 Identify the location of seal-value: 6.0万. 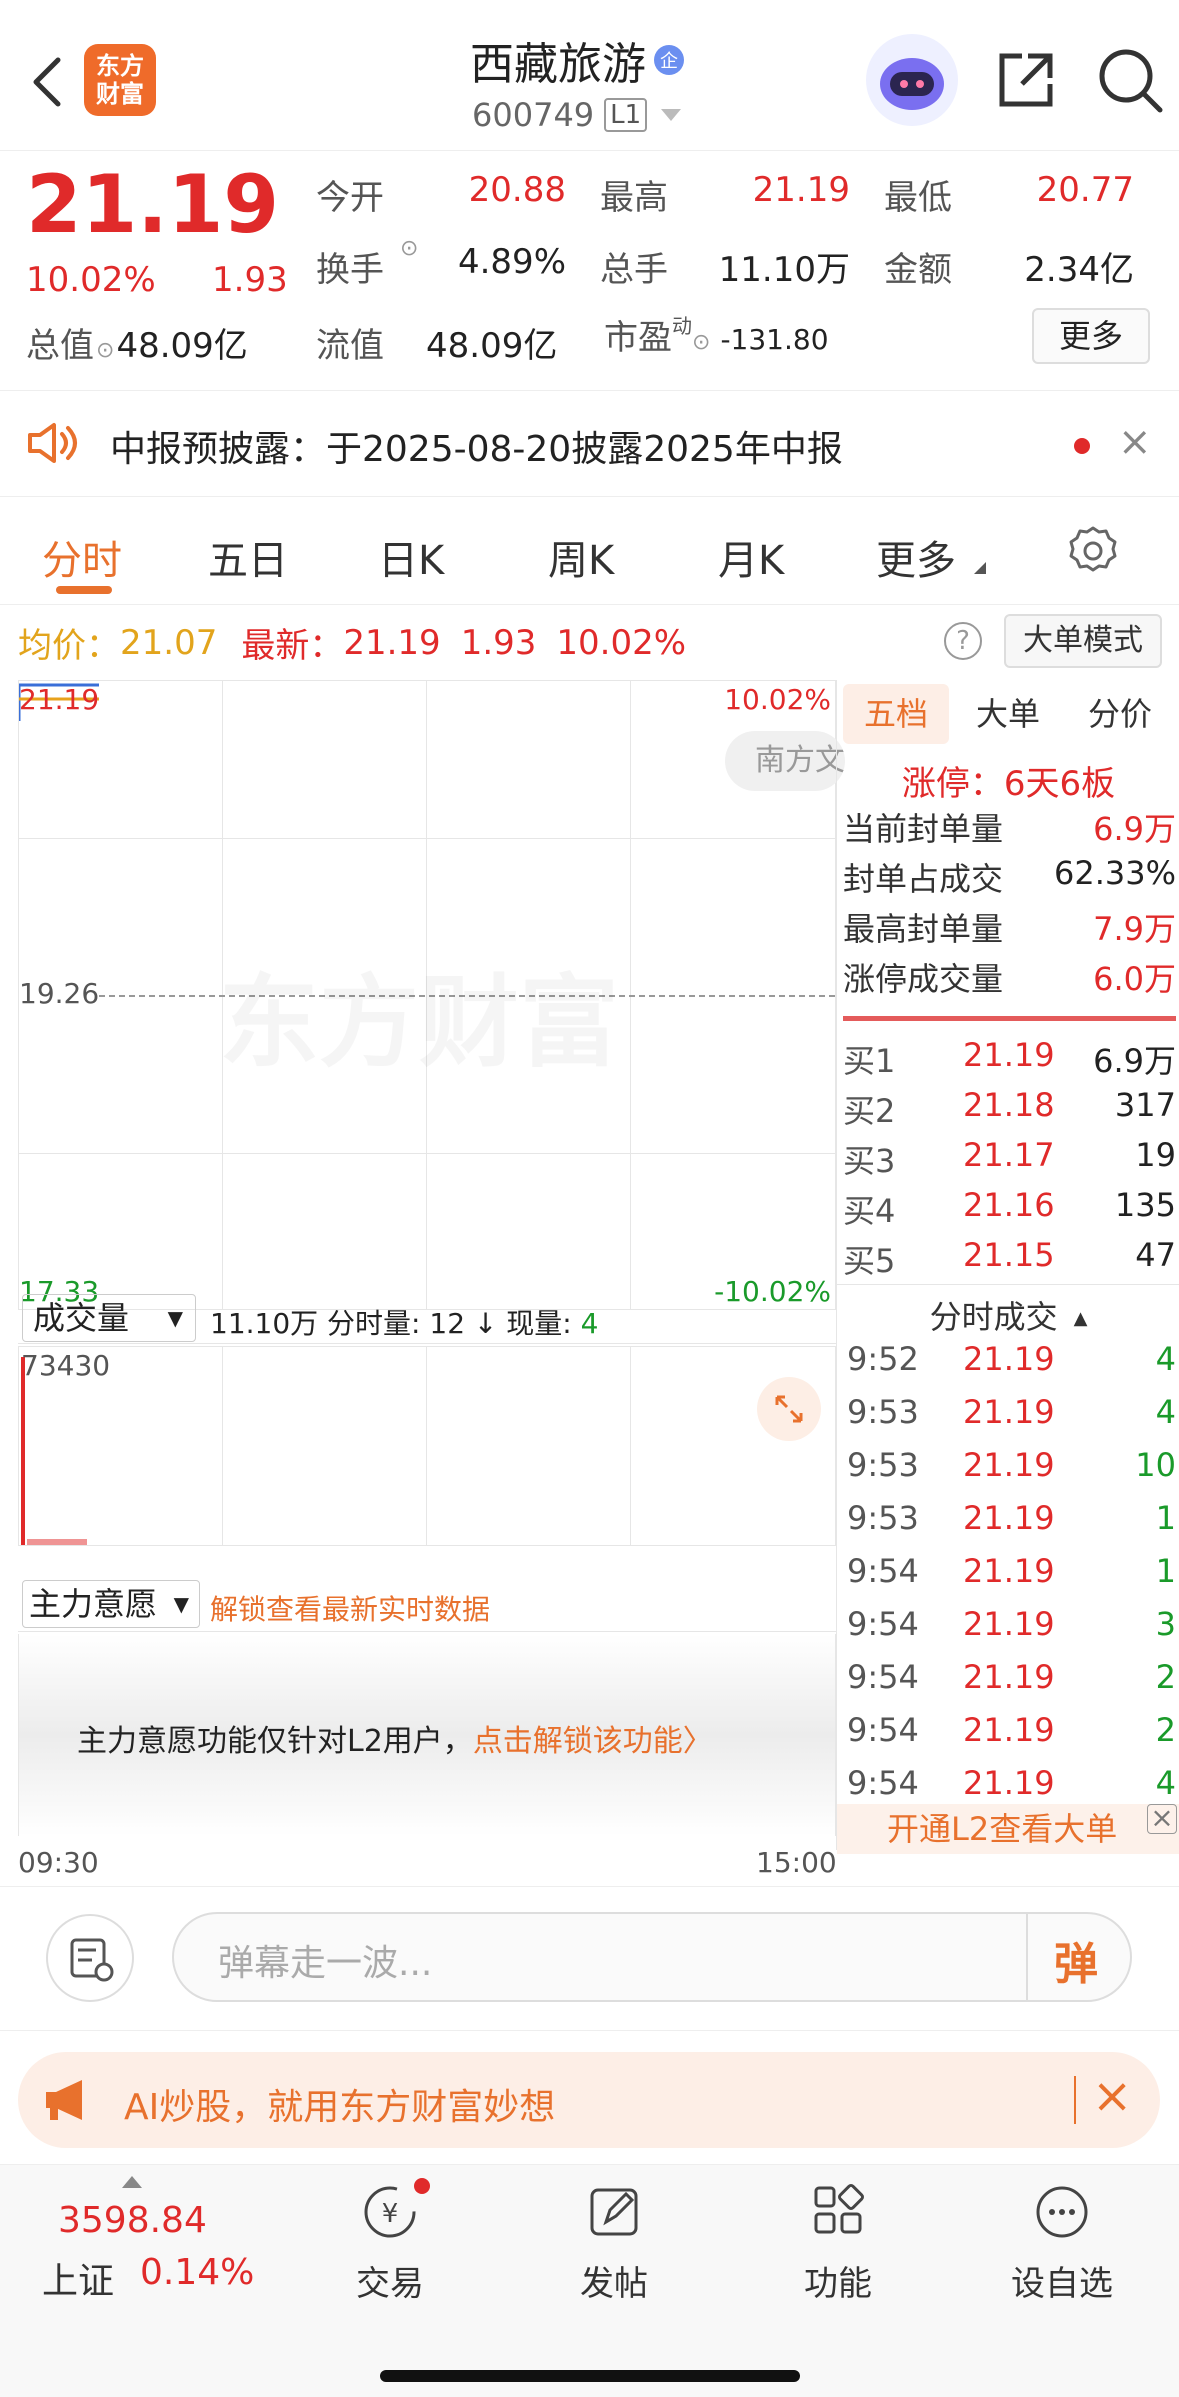
(1134, 979).